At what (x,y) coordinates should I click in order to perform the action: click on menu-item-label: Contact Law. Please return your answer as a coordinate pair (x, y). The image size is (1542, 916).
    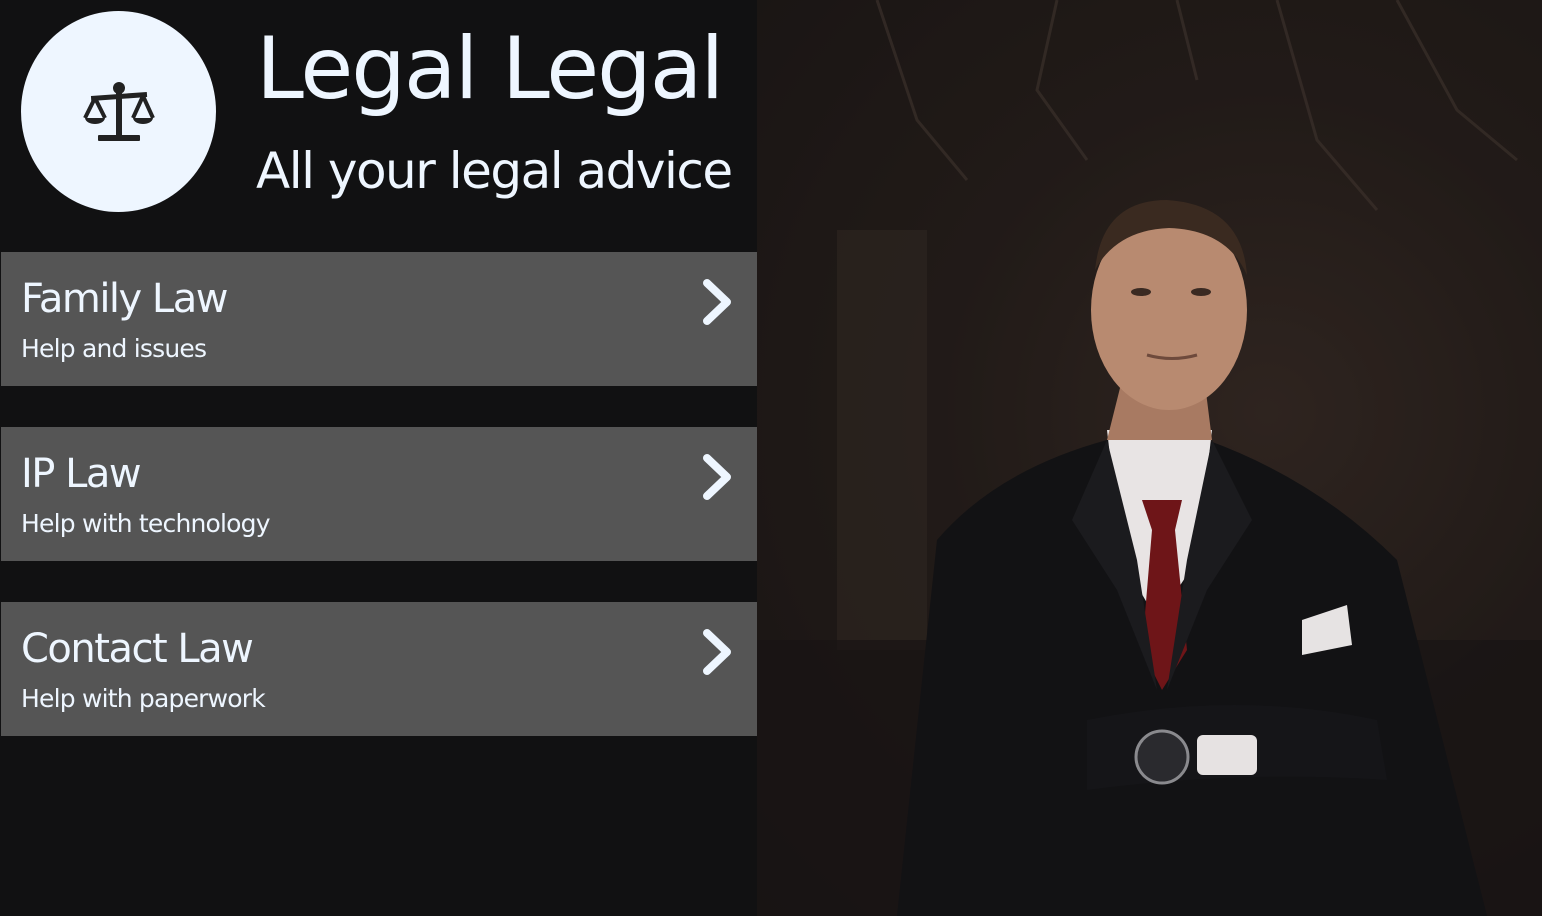
    Looking at the image, I should click on (137, 649).